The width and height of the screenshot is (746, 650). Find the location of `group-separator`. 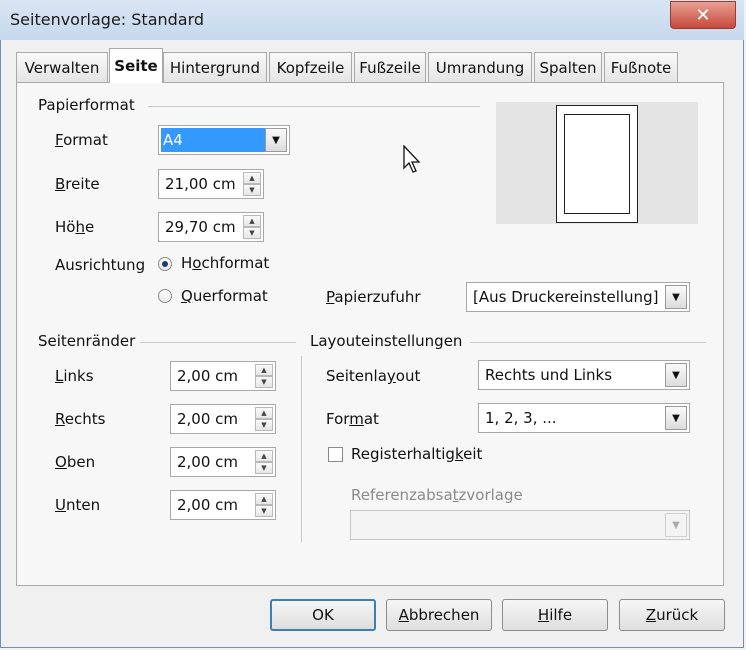

group-separator is located at coordinates (301, 449).